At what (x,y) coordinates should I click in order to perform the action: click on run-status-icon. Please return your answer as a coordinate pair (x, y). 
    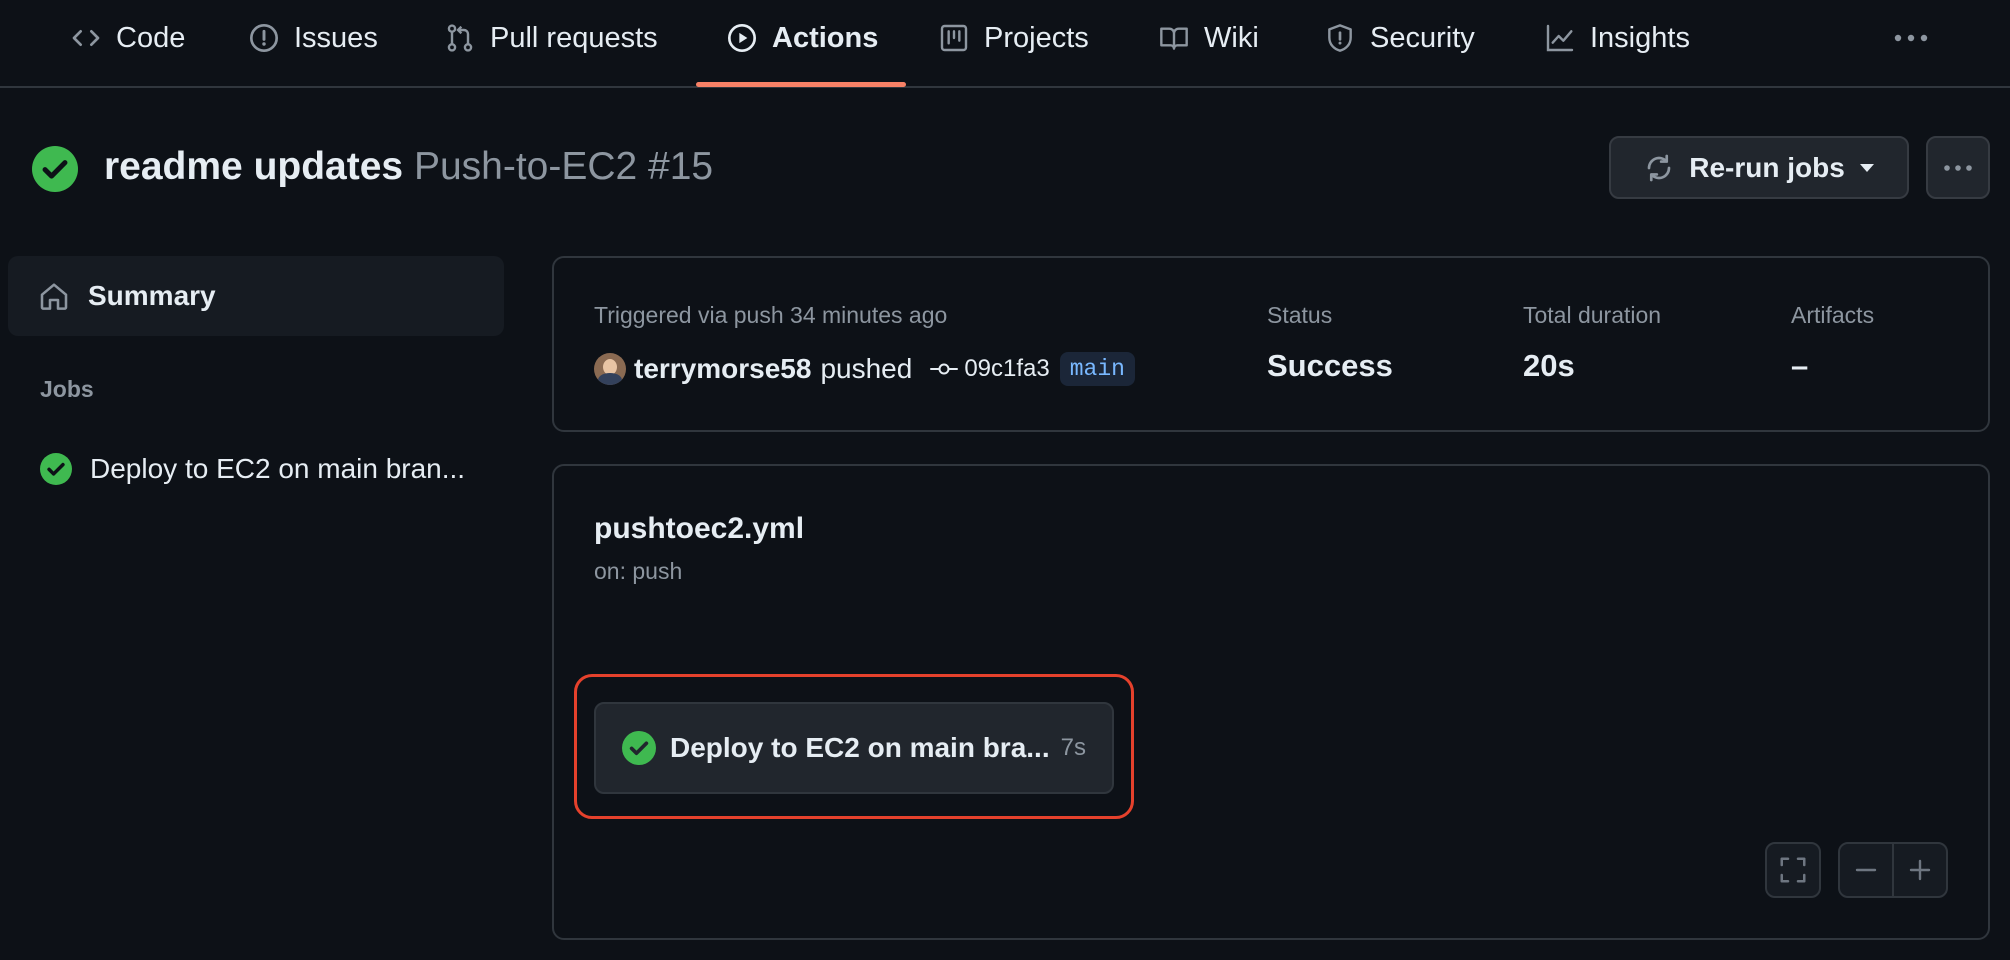
    Looking at the image, I should click on (55, 169).